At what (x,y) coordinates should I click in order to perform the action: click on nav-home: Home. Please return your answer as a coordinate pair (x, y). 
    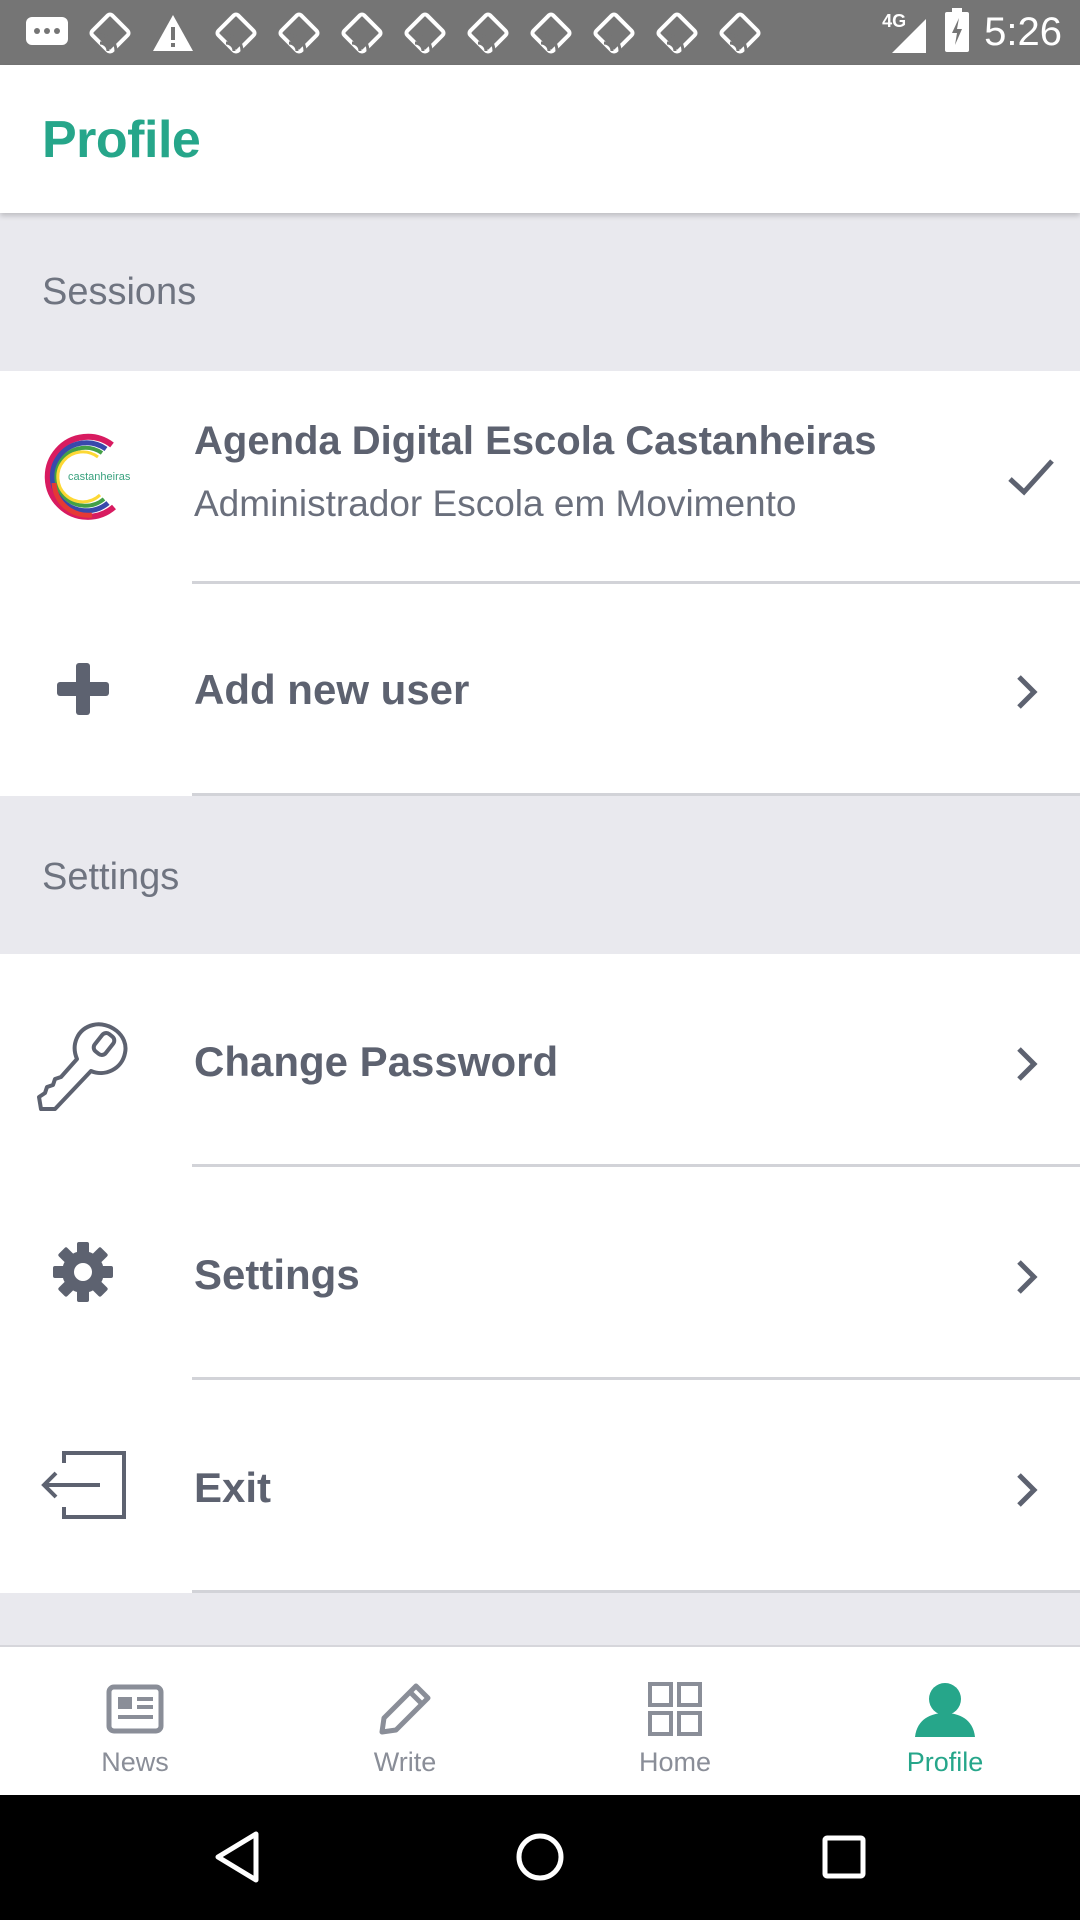
    Looking at the image, I should click on (675, 1721).